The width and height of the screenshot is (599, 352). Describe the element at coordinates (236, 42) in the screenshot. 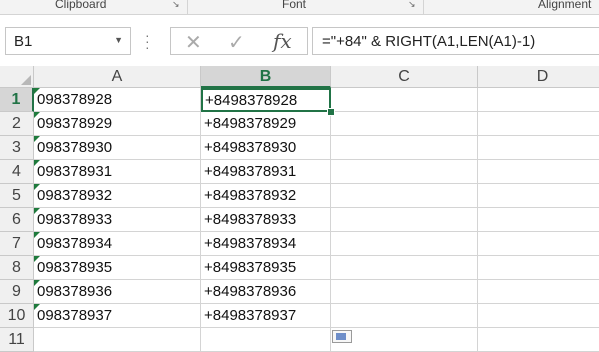

I see `enter-check-icon: ✓` at that location.